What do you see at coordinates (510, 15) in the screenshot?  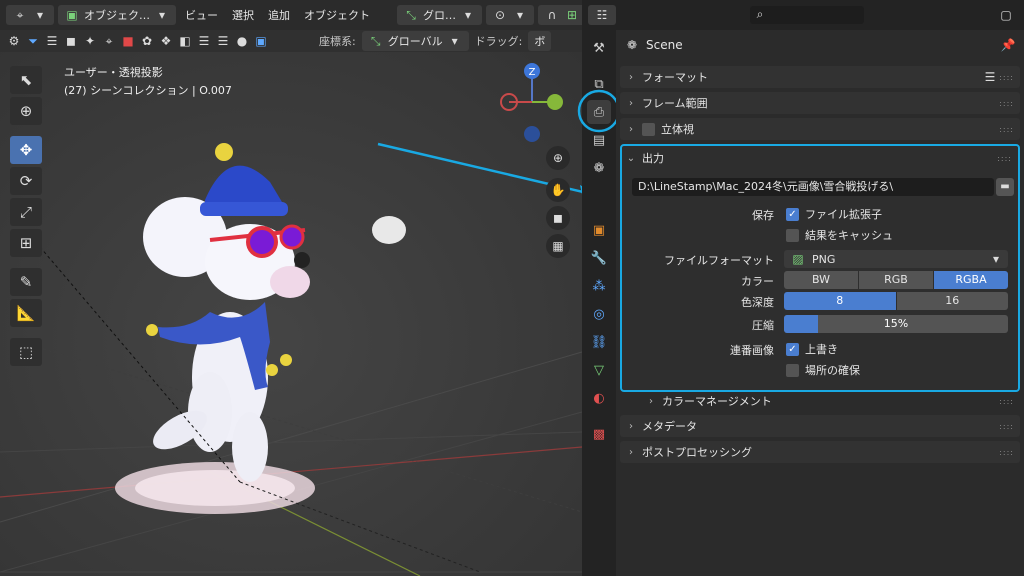 I see `pivot-select: ⊙ ▾` at bounding box center [510, 15].